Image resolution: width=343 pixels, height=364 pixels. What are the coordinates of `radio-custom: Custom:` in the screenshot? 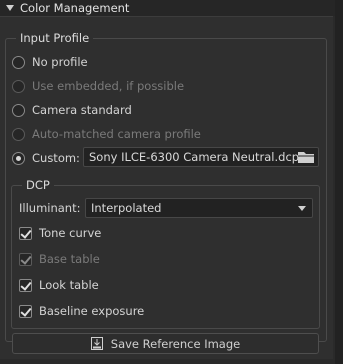 It's located at (46, 158).